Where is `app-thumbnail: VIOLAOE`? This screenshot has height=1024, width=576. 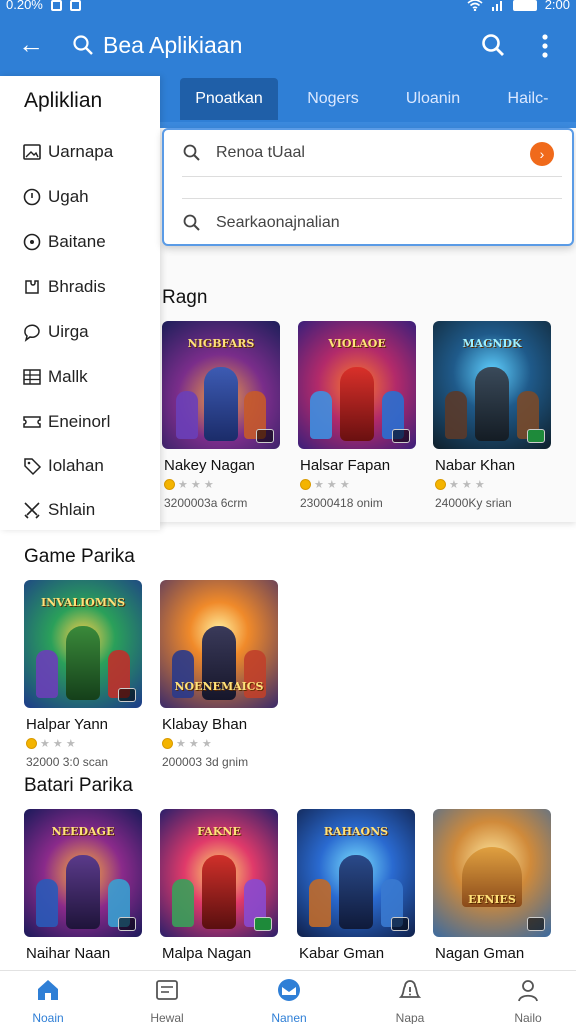 app-thumbnail: VIOLAOE is located at coordinates (357, 385).